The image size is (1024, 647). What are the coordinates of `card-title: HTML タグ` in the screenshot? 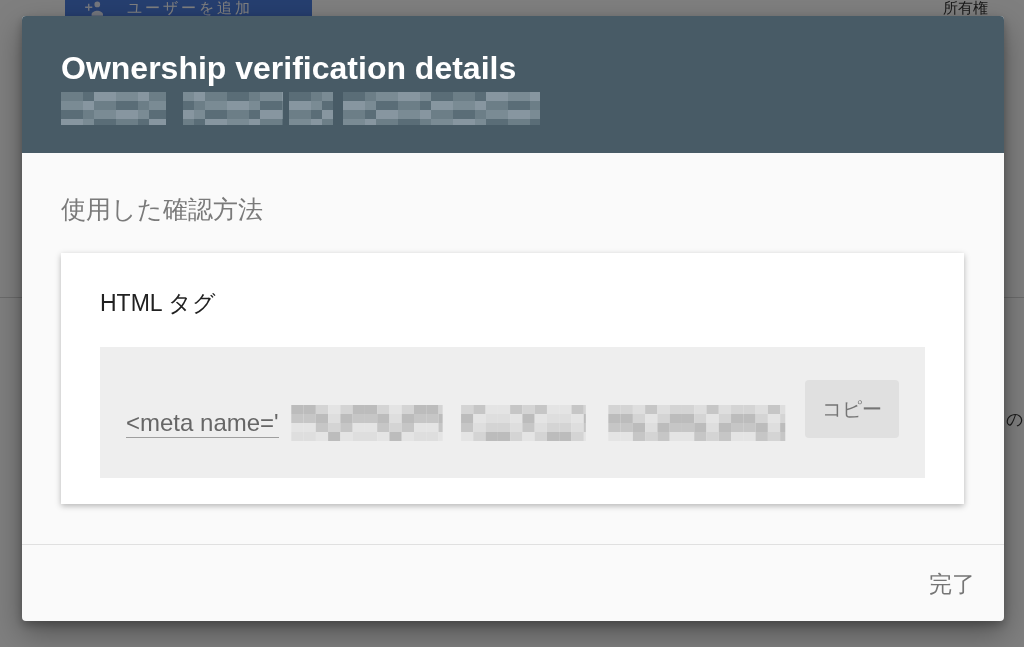 It's located at (159, 303).